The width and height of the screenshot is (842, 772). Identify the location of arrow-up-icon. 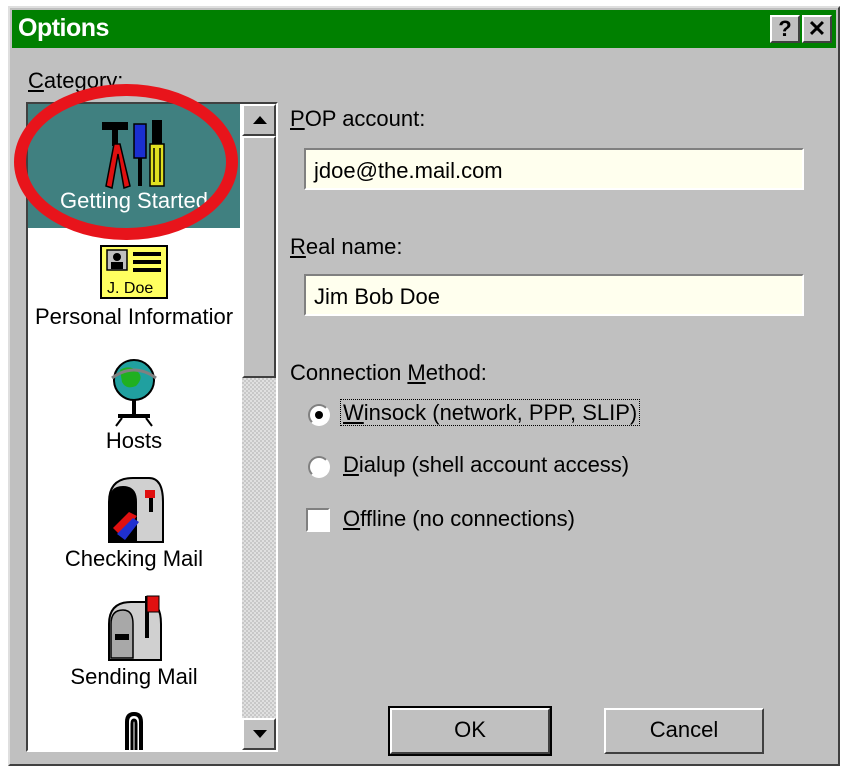
(260, 120).